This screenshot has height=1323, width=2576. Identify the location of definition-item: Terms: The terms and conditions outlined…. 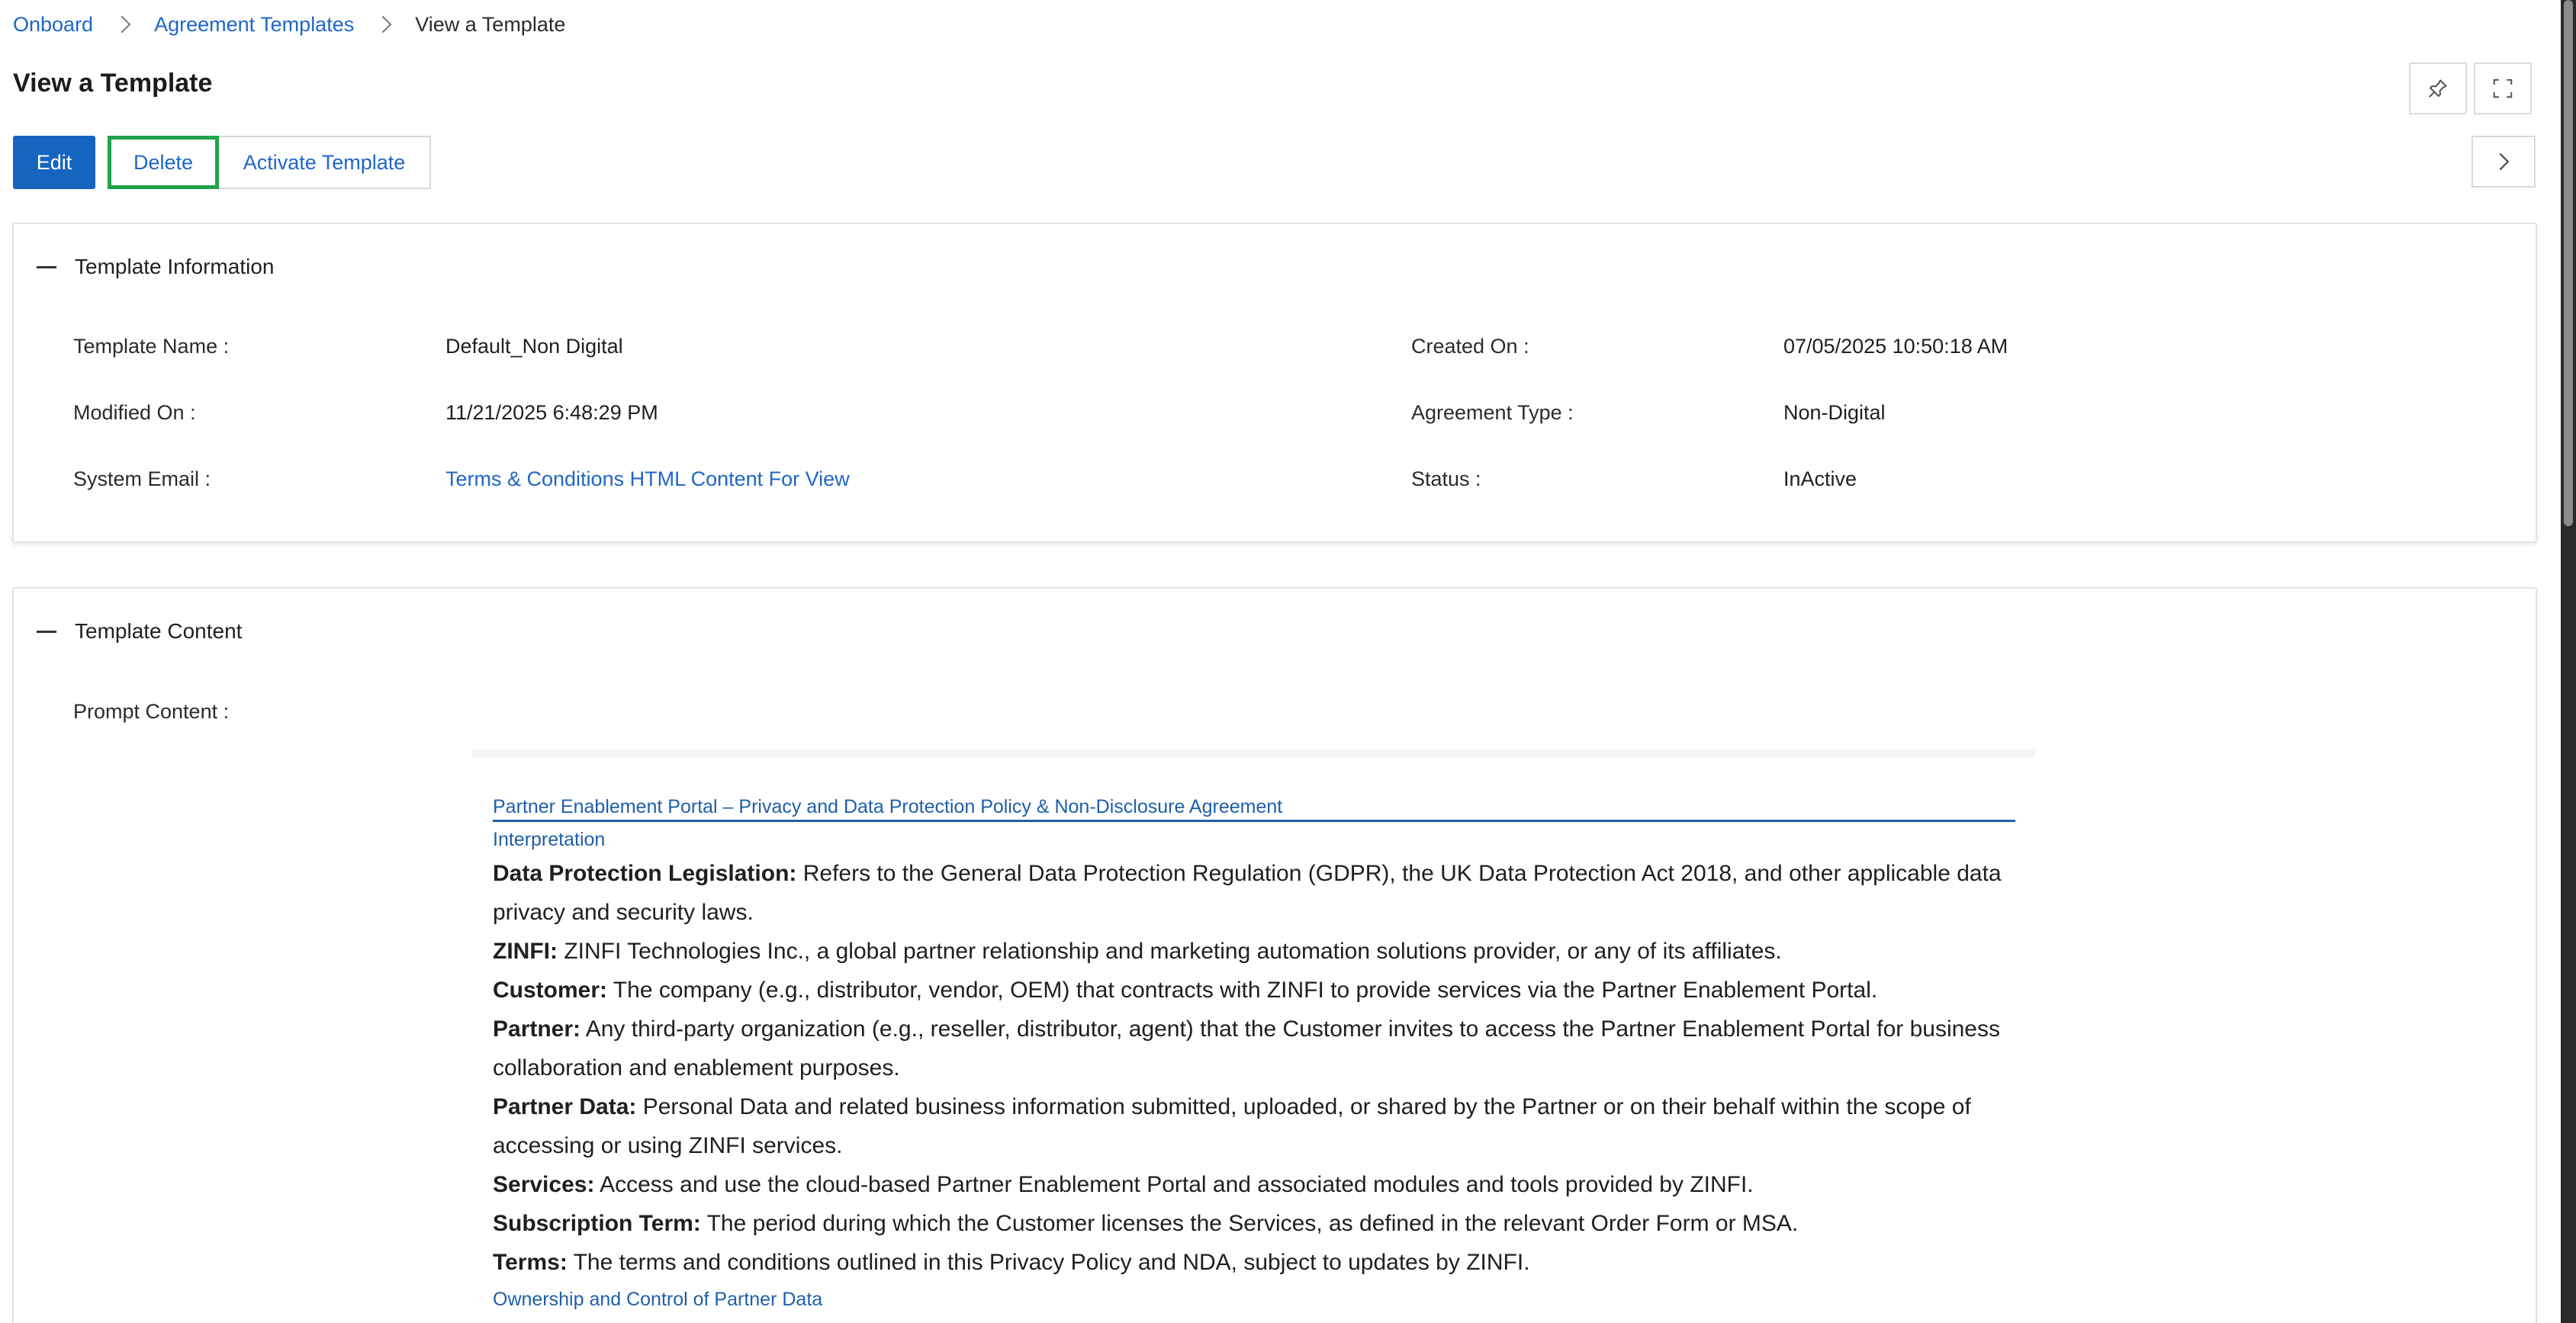
(1254, 1262).